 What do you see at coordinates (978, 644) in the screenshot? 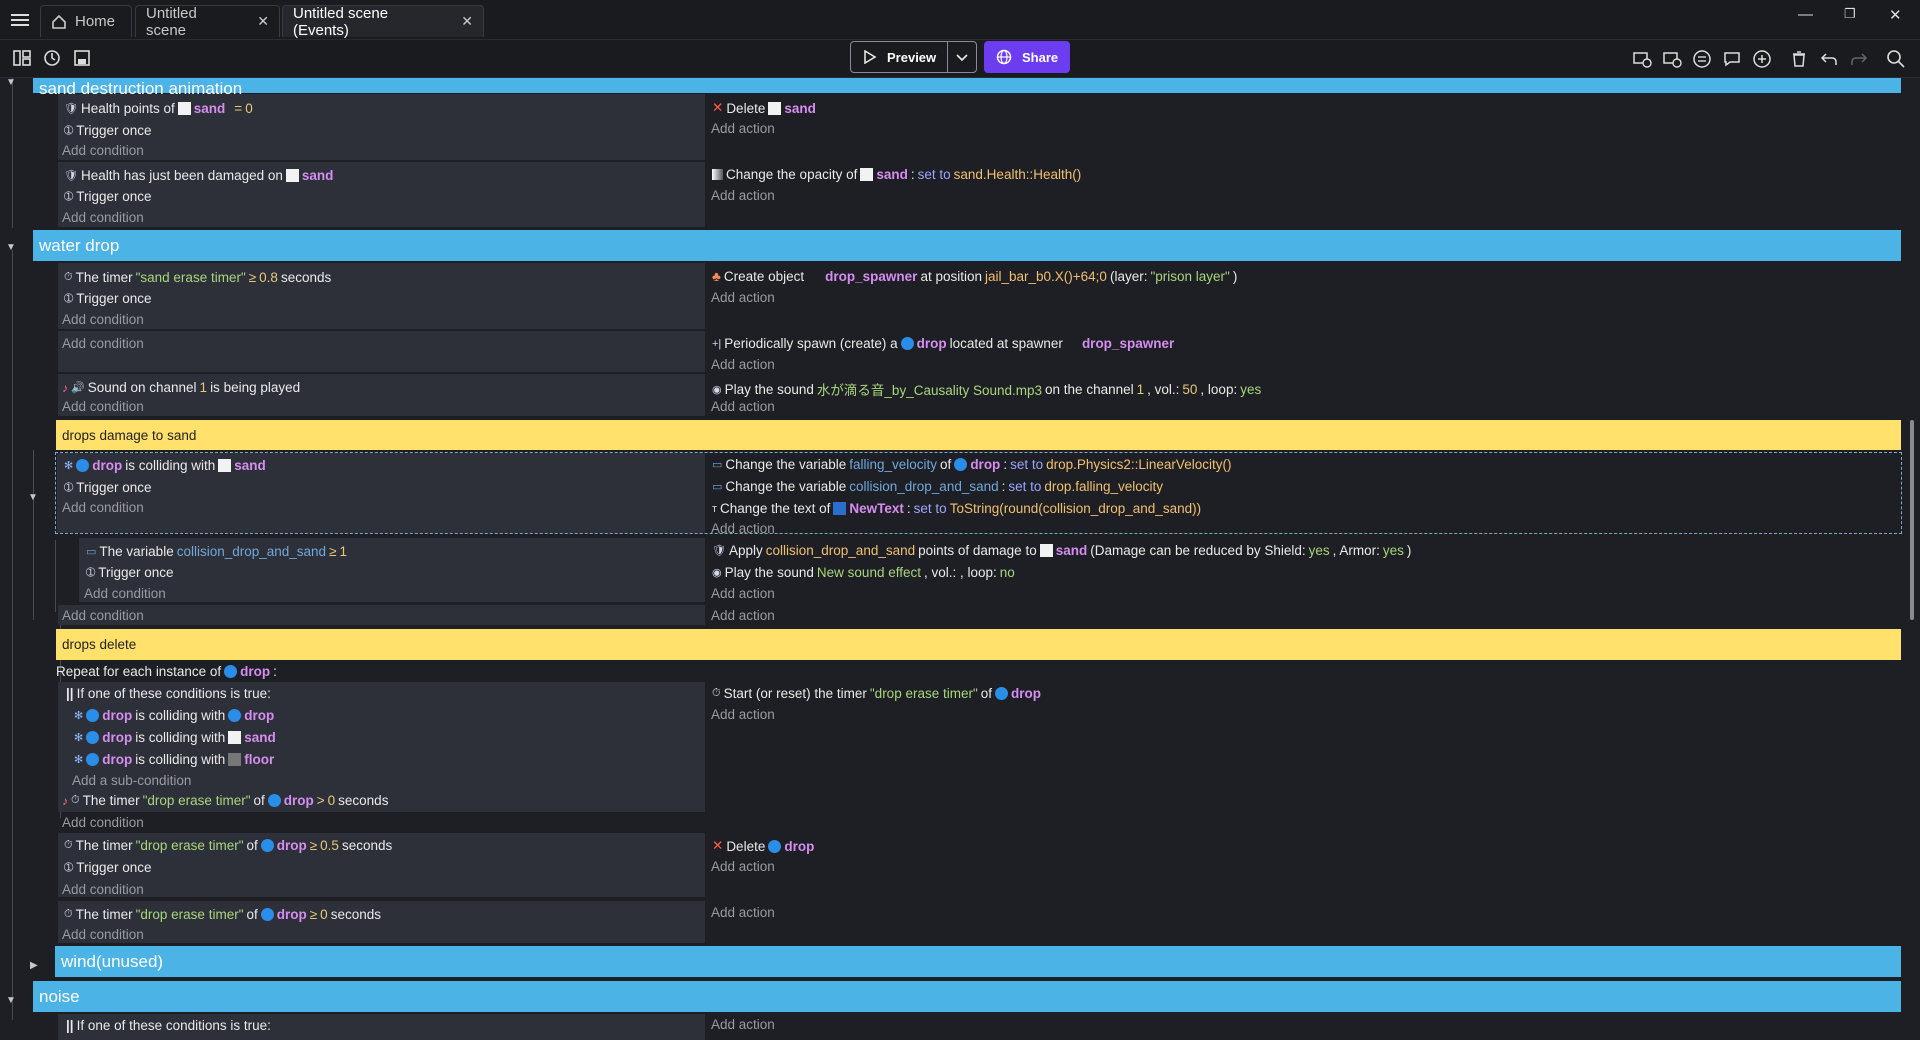
I see `comment: drops delete` at bounding box center [978, 644].